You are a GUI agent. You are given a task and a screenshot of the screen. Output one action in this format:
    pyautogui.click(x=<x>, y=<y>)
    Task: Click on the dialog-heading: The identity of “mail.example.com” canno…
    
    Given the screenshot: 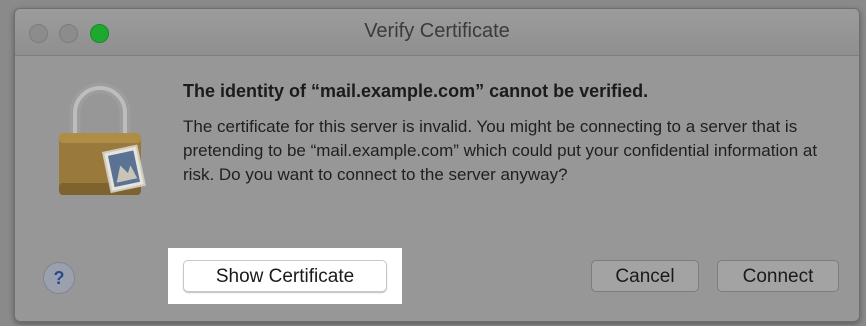 What is the action you would take?
    pyautogui.click(x=416, y=91)
    